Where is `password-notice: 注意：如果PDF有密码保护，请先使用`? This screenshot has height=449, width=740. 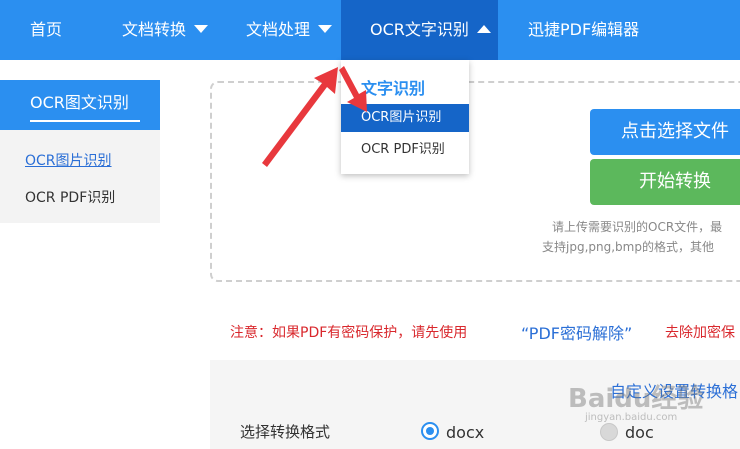
password-notice: 注意：如果PDF有密码保护，请先使用 is located at coordinates (349, 333).